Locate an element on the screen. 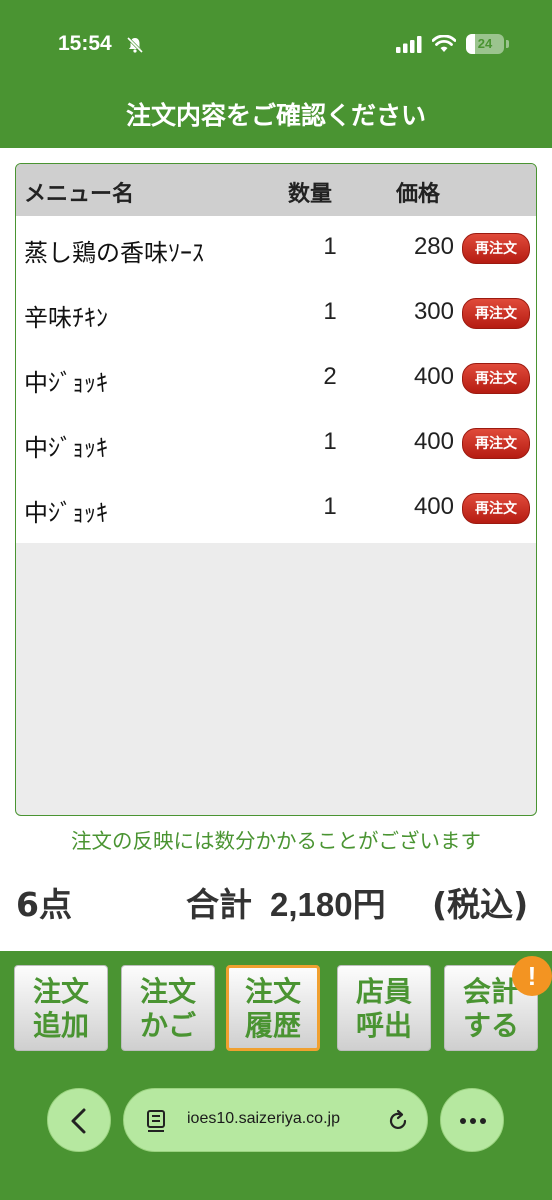 The height and width of the screenshot is (1200, 552). add-order-button: 注文 追加 is located at coordinates (61, 1008).